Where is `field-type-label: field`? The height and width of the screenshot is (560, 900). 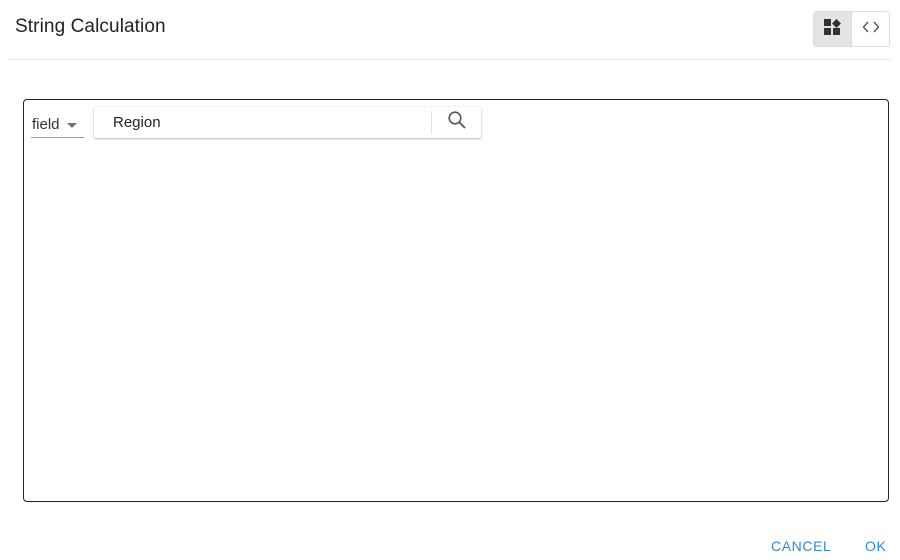
field-type-label: field is located at coordinates (46, 124).